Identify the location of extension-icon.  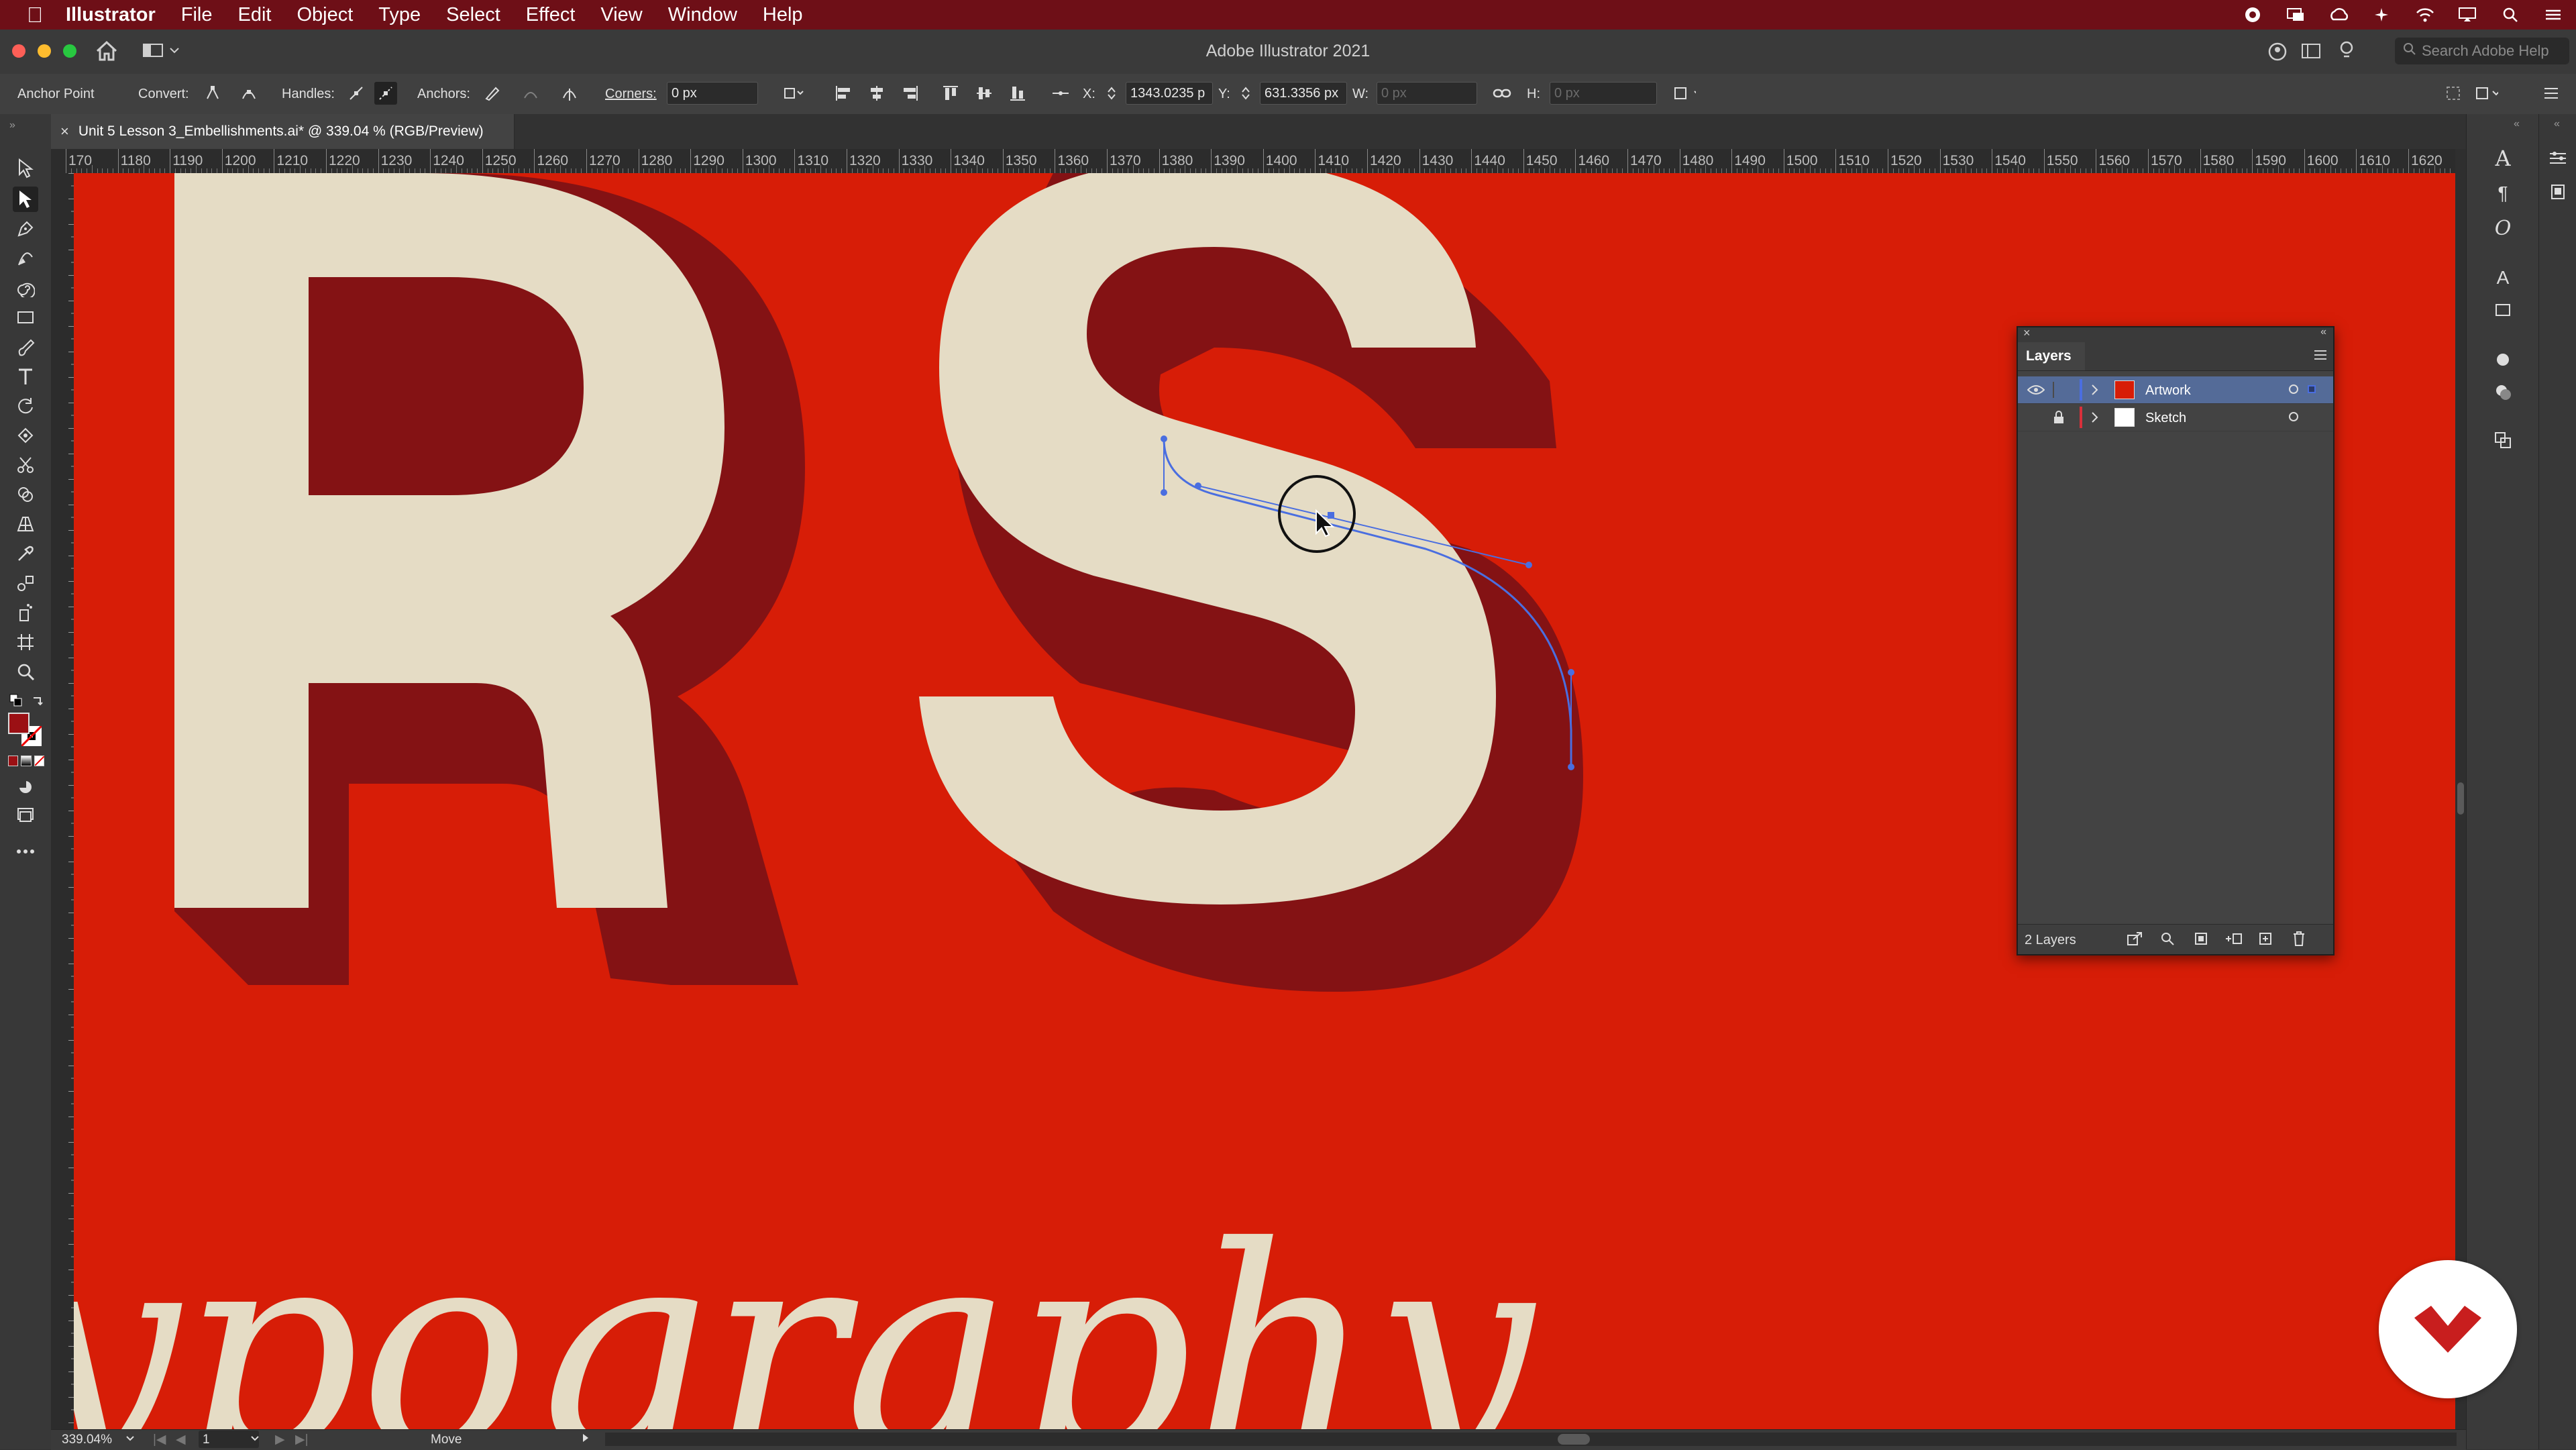
(2381, 14).